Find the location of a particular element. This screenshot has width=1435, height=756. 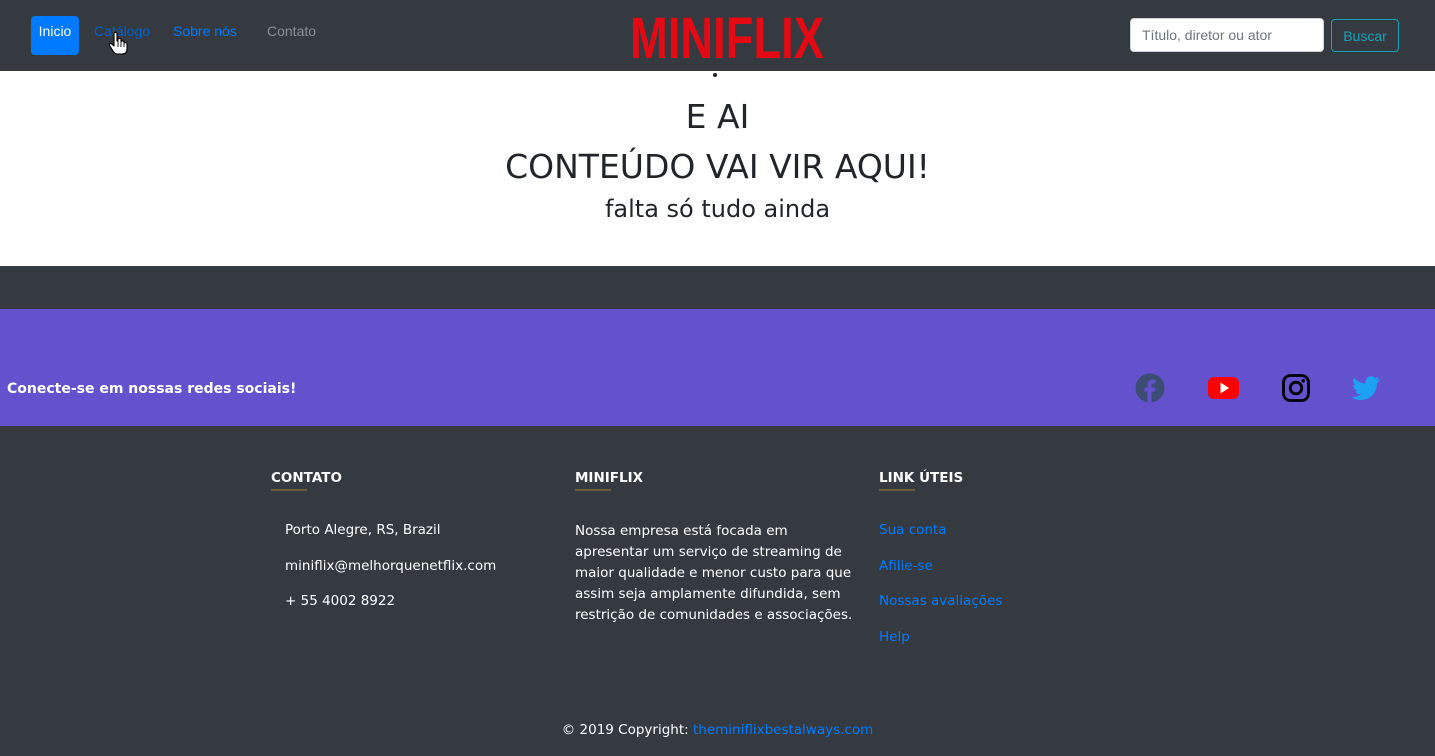

footer-address: Porto Alegre, RS, Brazil is located at coordinates (363, 530).